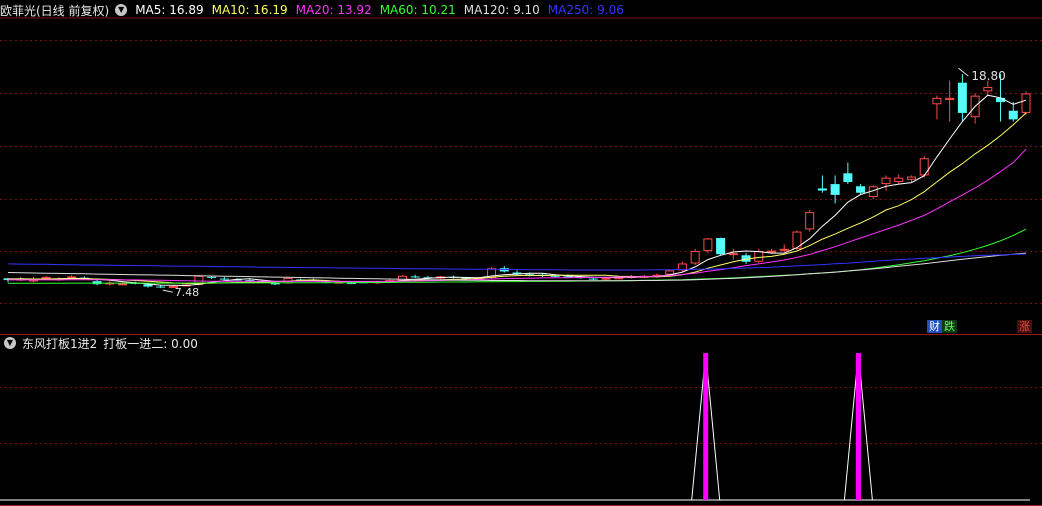 The image size is (1042, 506). Describe the element at coordinates (949, 326) in the screenshot. I see `tag-down: 跌` at that location.